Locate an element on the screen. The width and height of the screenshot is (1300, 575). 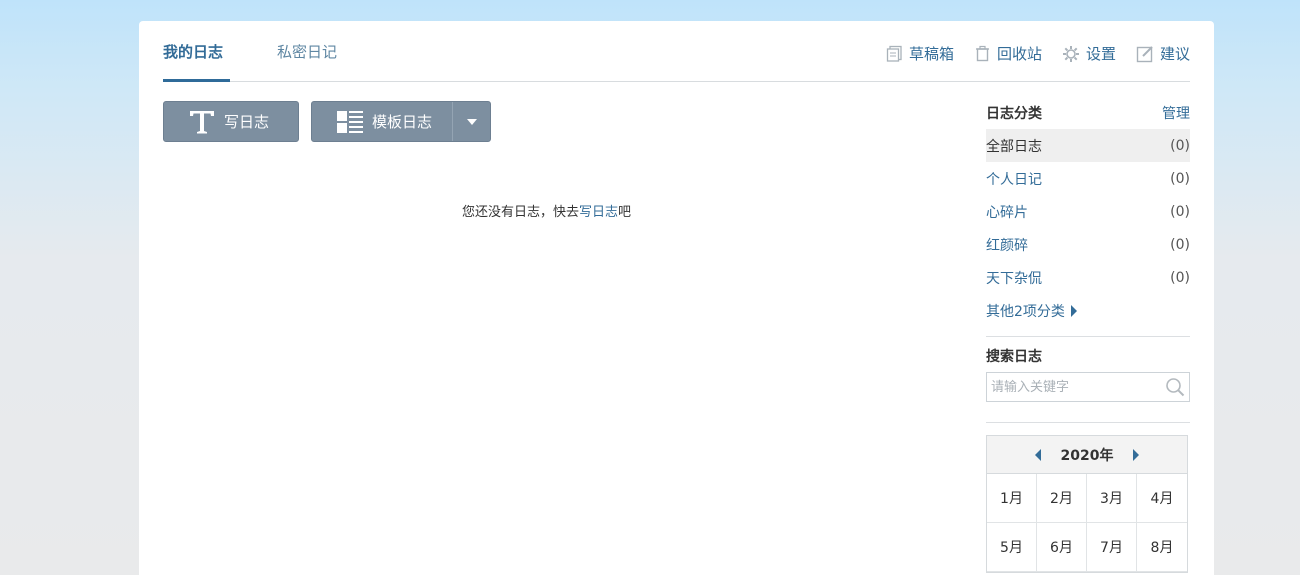
template-diary-main: 模板日志 is located at coordinates (382, 121).